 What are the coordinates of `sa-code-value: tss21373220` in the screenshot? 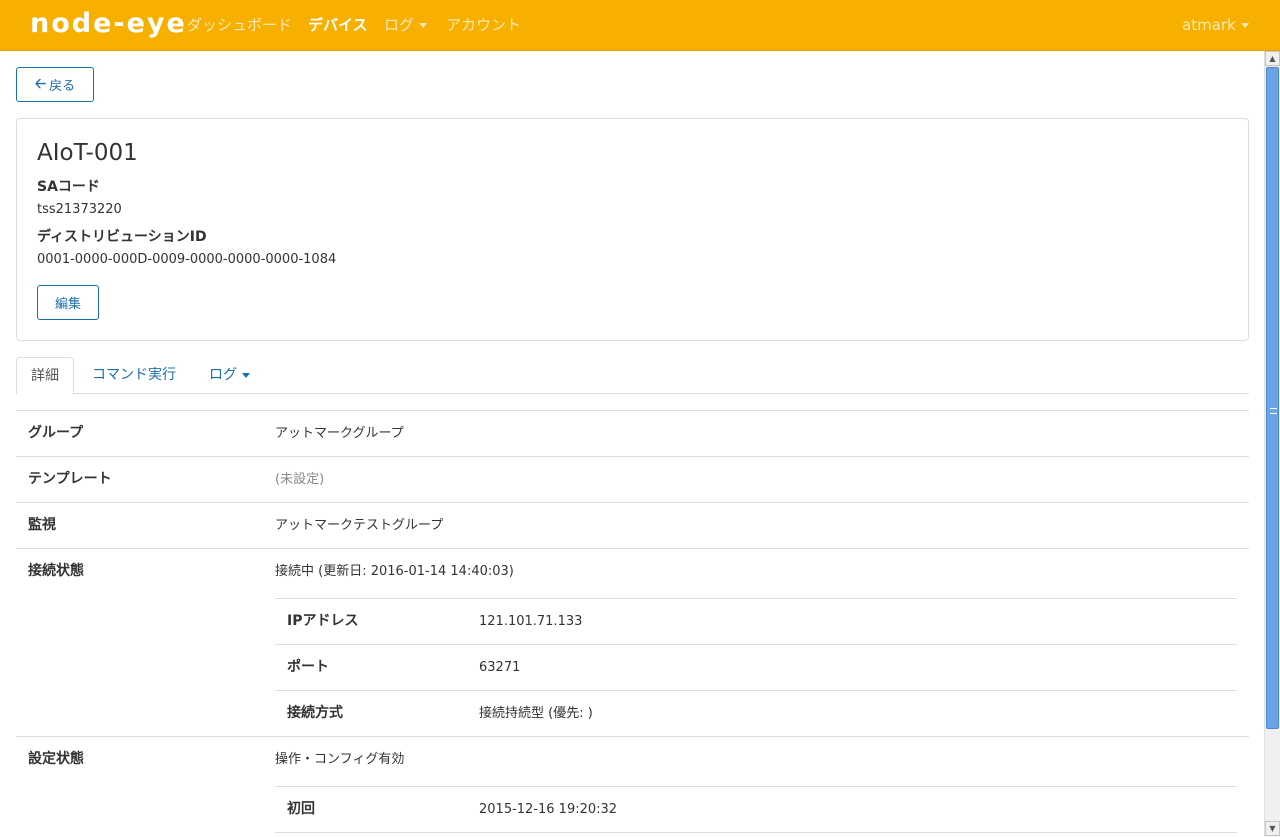 It's located at (79, 209).